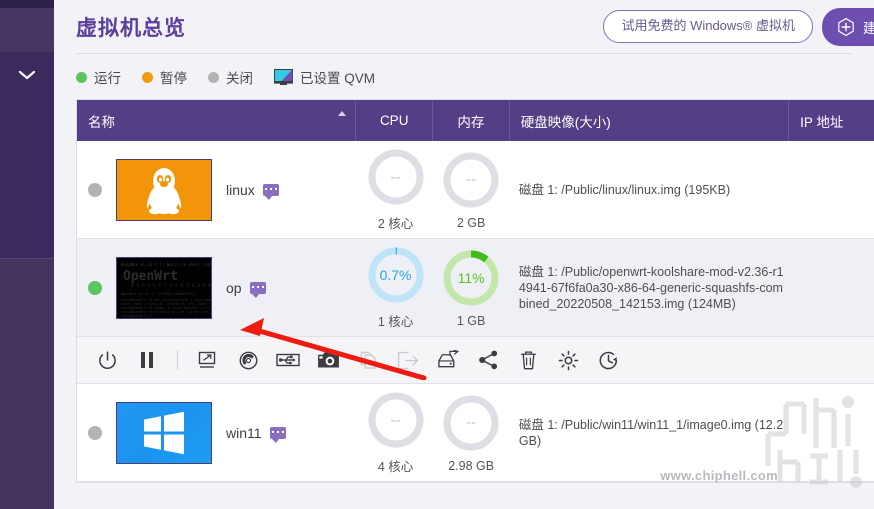 The width and height of the screenshot is (874, 509). Describe the element at coordinates (158, 294) in the screenshot. I see `svg-text:OpenWrt 19.07.7, r11306-c4a685: OpenWrt 19.07.7, r11306-c4a6851c72` at that location.